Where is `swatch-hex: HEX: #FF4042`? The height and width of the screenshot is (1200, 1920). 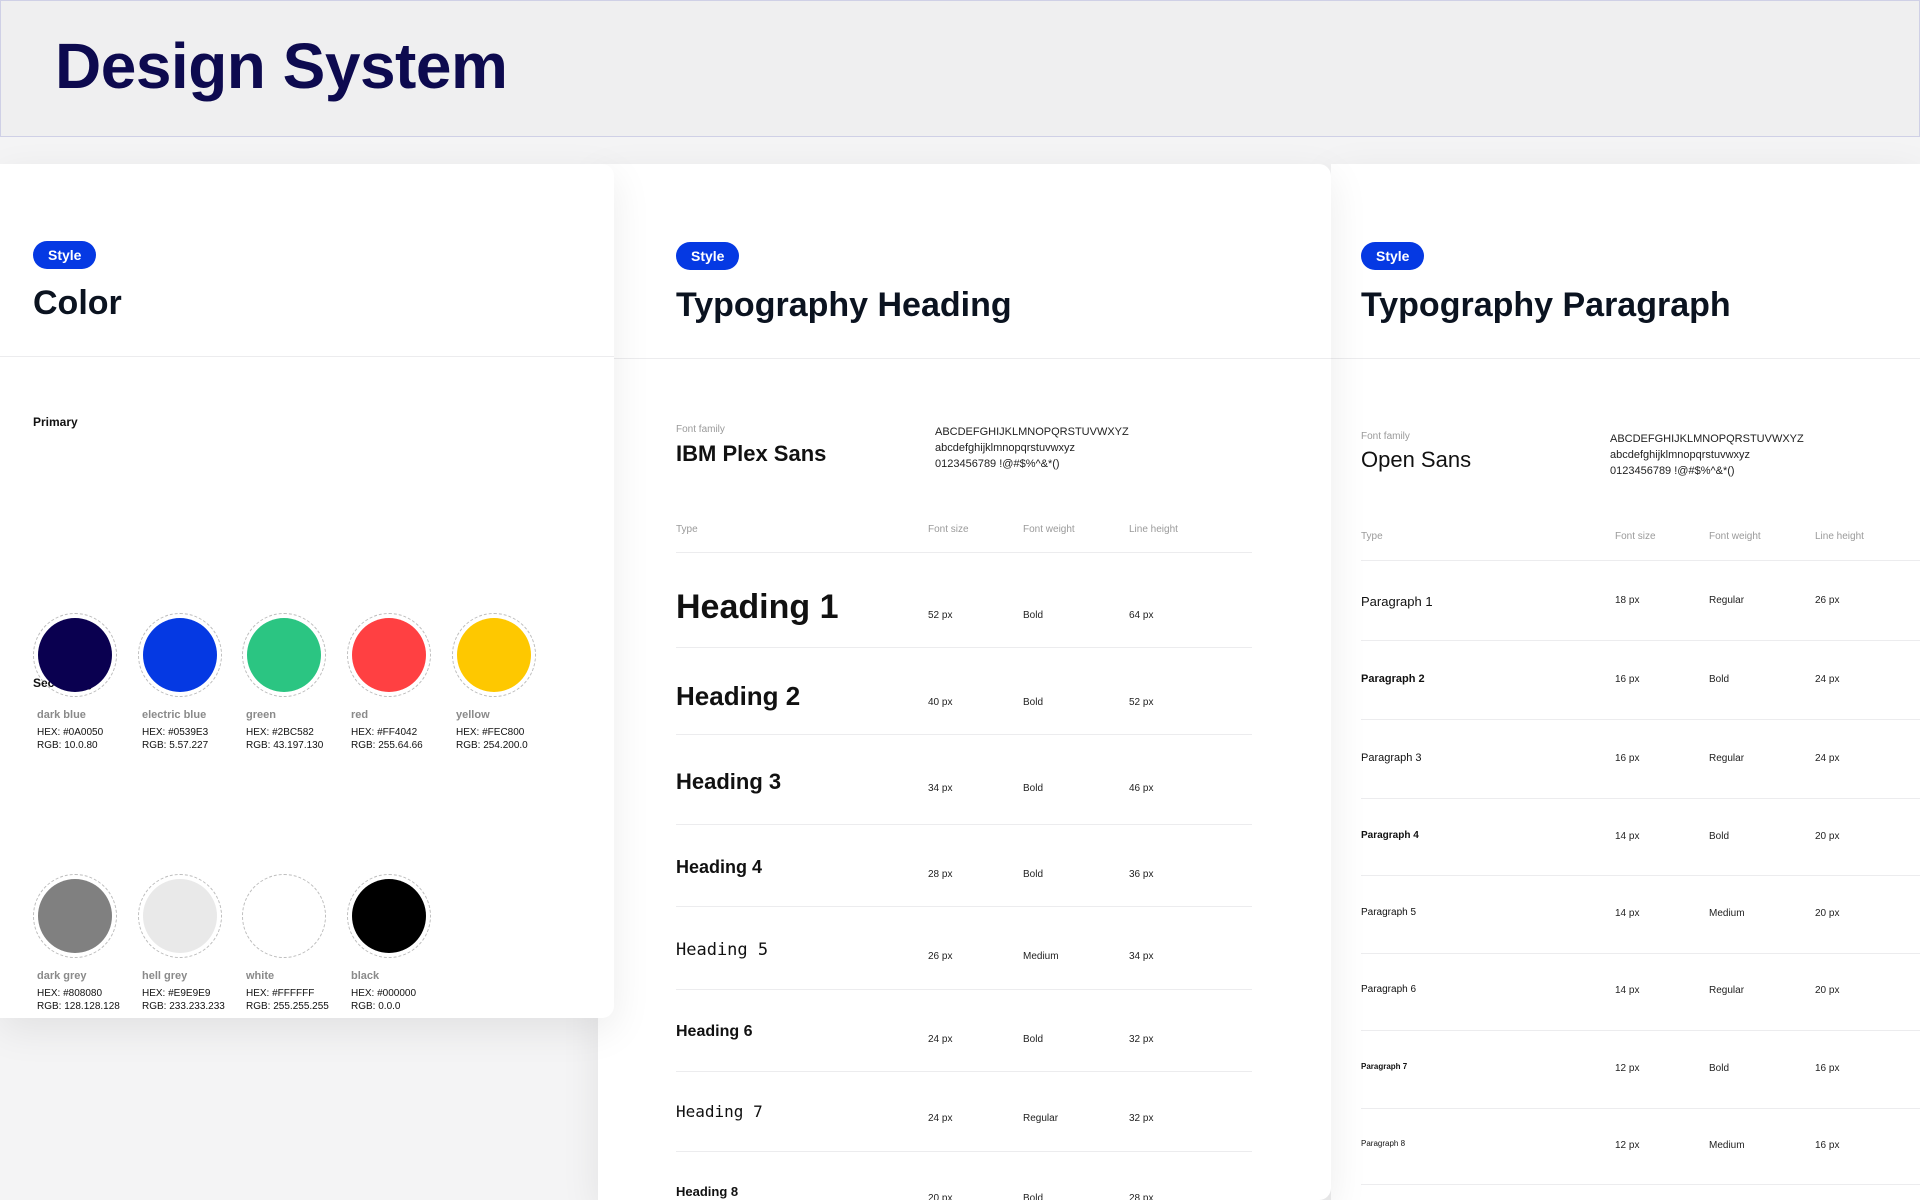 swatch-hex: HEX: #FF4042 is located at coordinates (384, 732).